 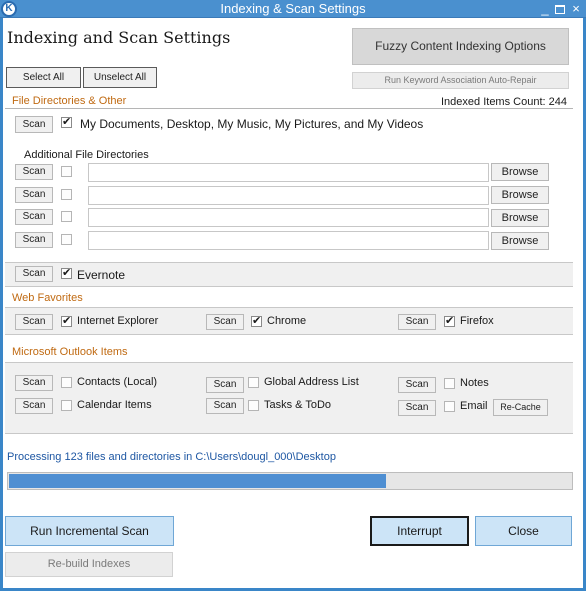 I want to click on outlook-items-heading: Microsoft Outlook Items, so click(x=70, y=352).